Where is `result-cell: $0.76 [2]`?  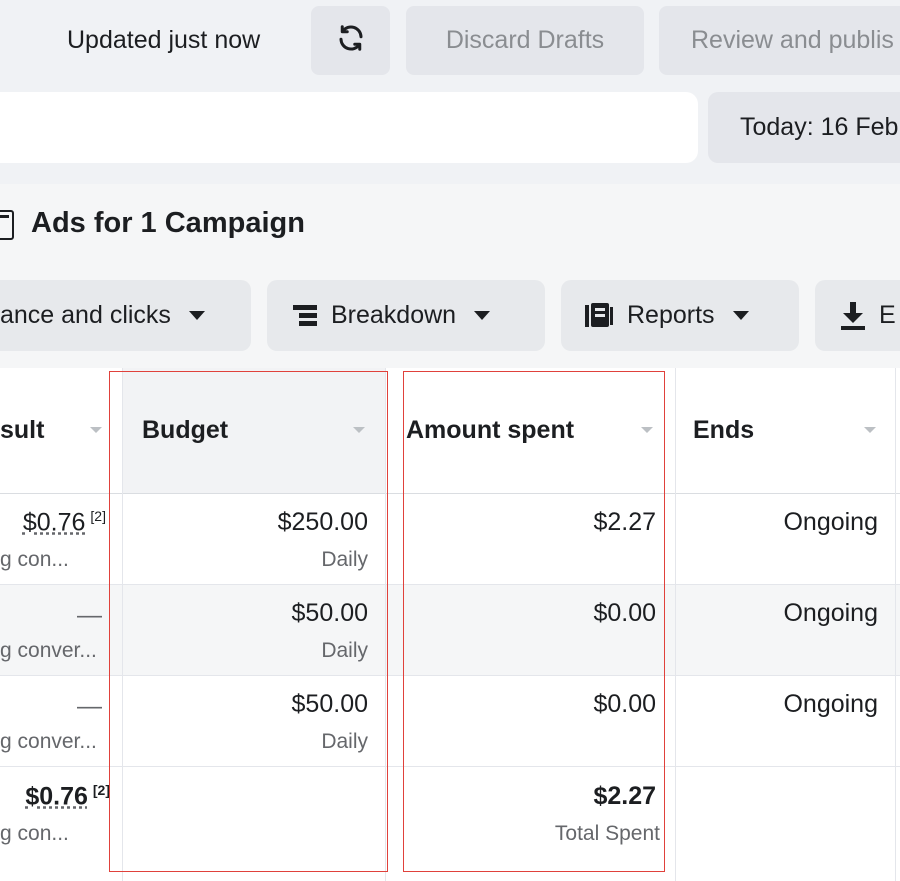 result-cell: $0.76 [2] is located at coordinates (64, 522).